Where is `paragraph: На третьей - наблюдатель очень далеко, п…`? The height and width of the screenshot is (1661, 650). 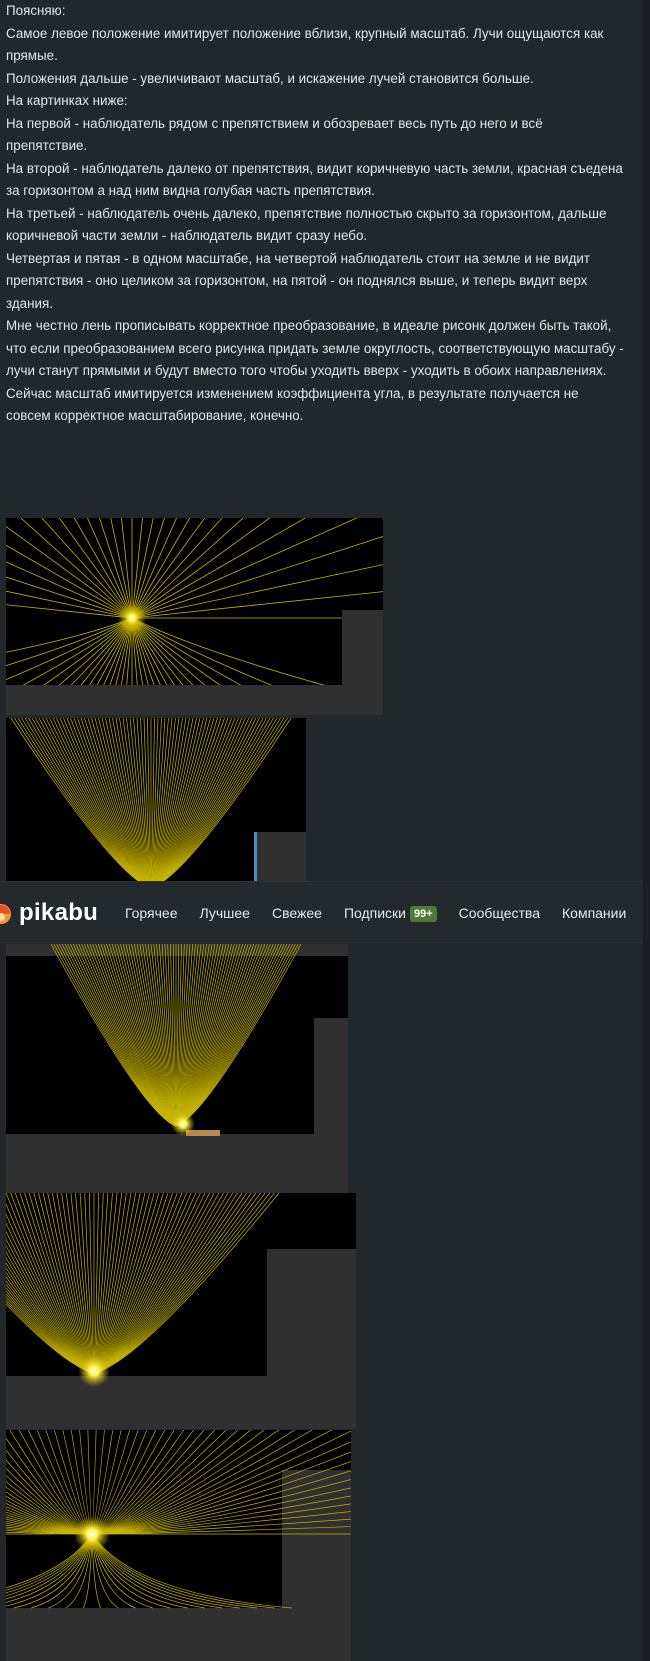
paragraph: На третьей - наблюдатель очень далеко, п… is located at coordinates (308, 224).